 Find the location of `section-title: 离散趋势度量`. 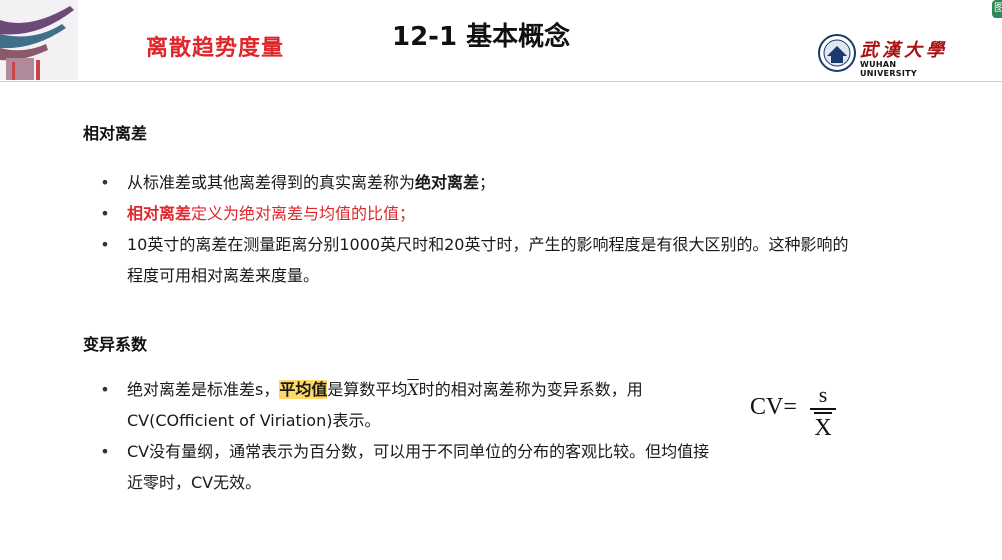

section-title: 离散趋势度量 is located at coordinates (215, 48).